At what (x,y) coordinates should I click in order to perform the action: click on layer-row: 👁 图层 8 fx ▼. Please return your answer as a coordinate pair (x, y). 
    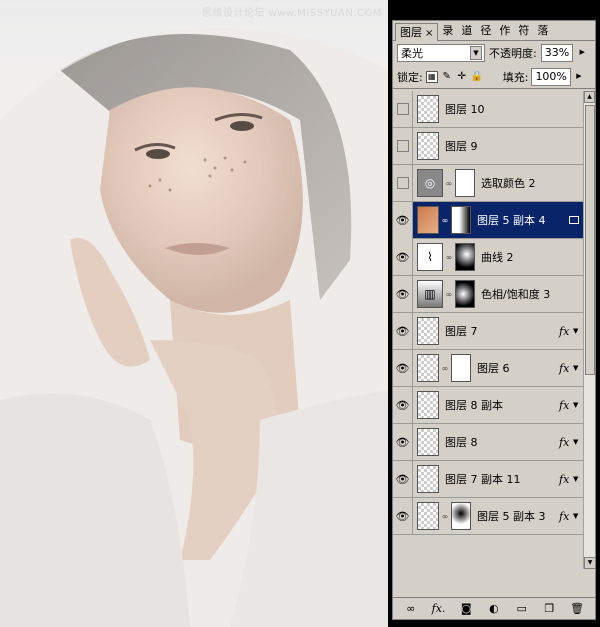
    Looking at the image, I should click on (488, 442).